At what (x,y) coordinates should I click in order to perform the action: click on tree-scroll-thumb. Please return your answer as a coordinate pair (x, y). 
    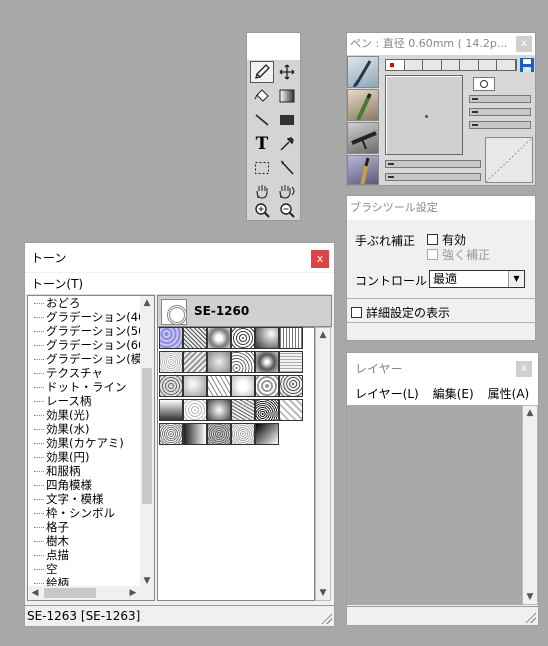
    Looking at the image, I should click on (147, 436).